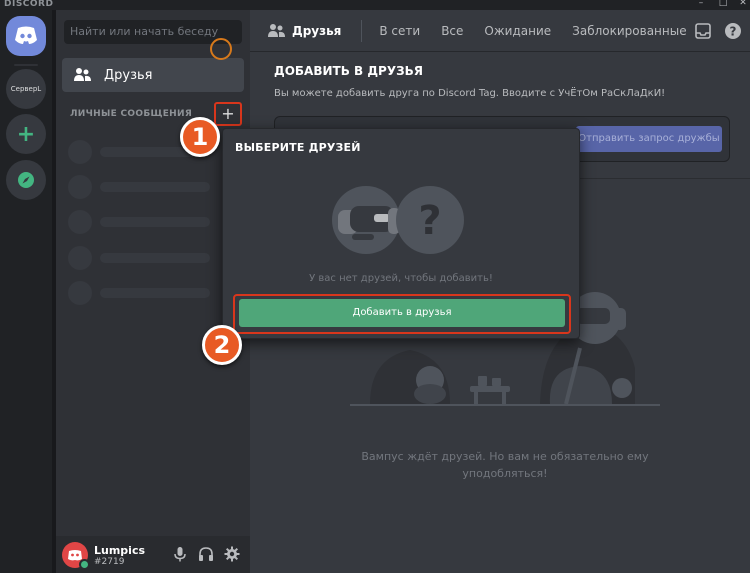  I want to click on explore-servers-button, so click(26, 180).